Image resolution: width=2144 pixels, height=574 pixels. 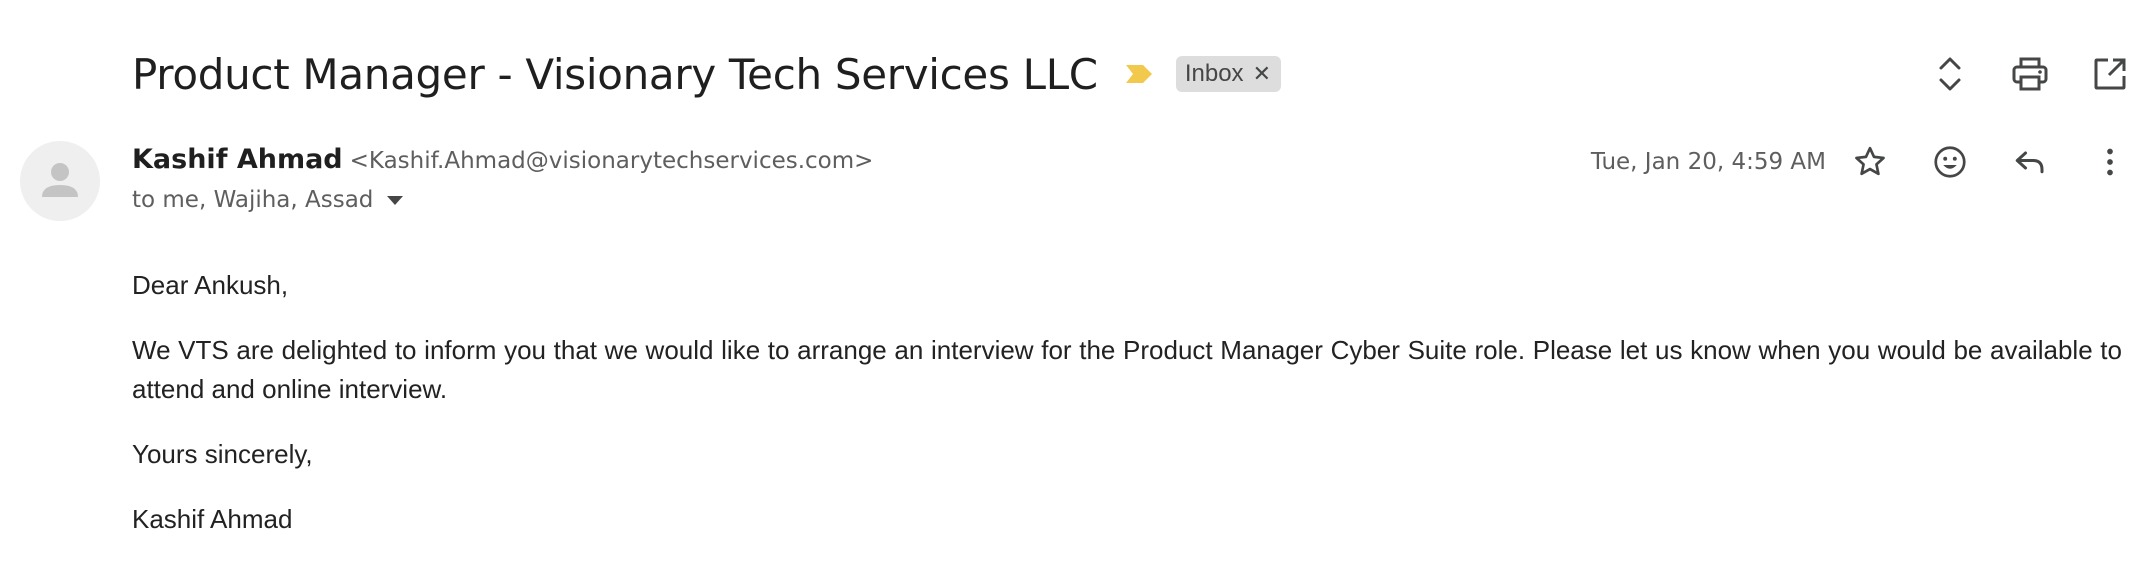 I want to click on body-greeting: Dear Ankush,, so click(x=210, y=285).